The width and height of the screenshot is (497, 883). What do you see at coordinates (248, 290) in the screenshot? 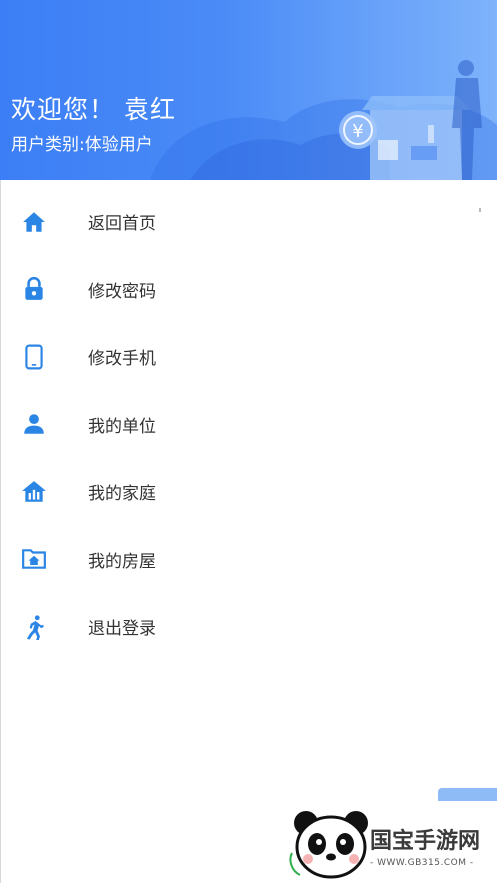
I see `menu-item-change-password: 修改密码` at bounding box center [248, 290].